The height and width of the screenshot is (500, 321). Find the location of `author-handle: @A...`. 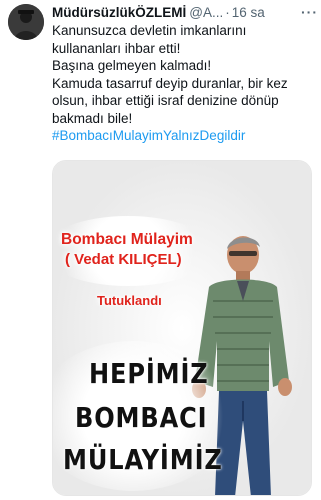

author-handle: @A... is located at coordinates (206, 12).